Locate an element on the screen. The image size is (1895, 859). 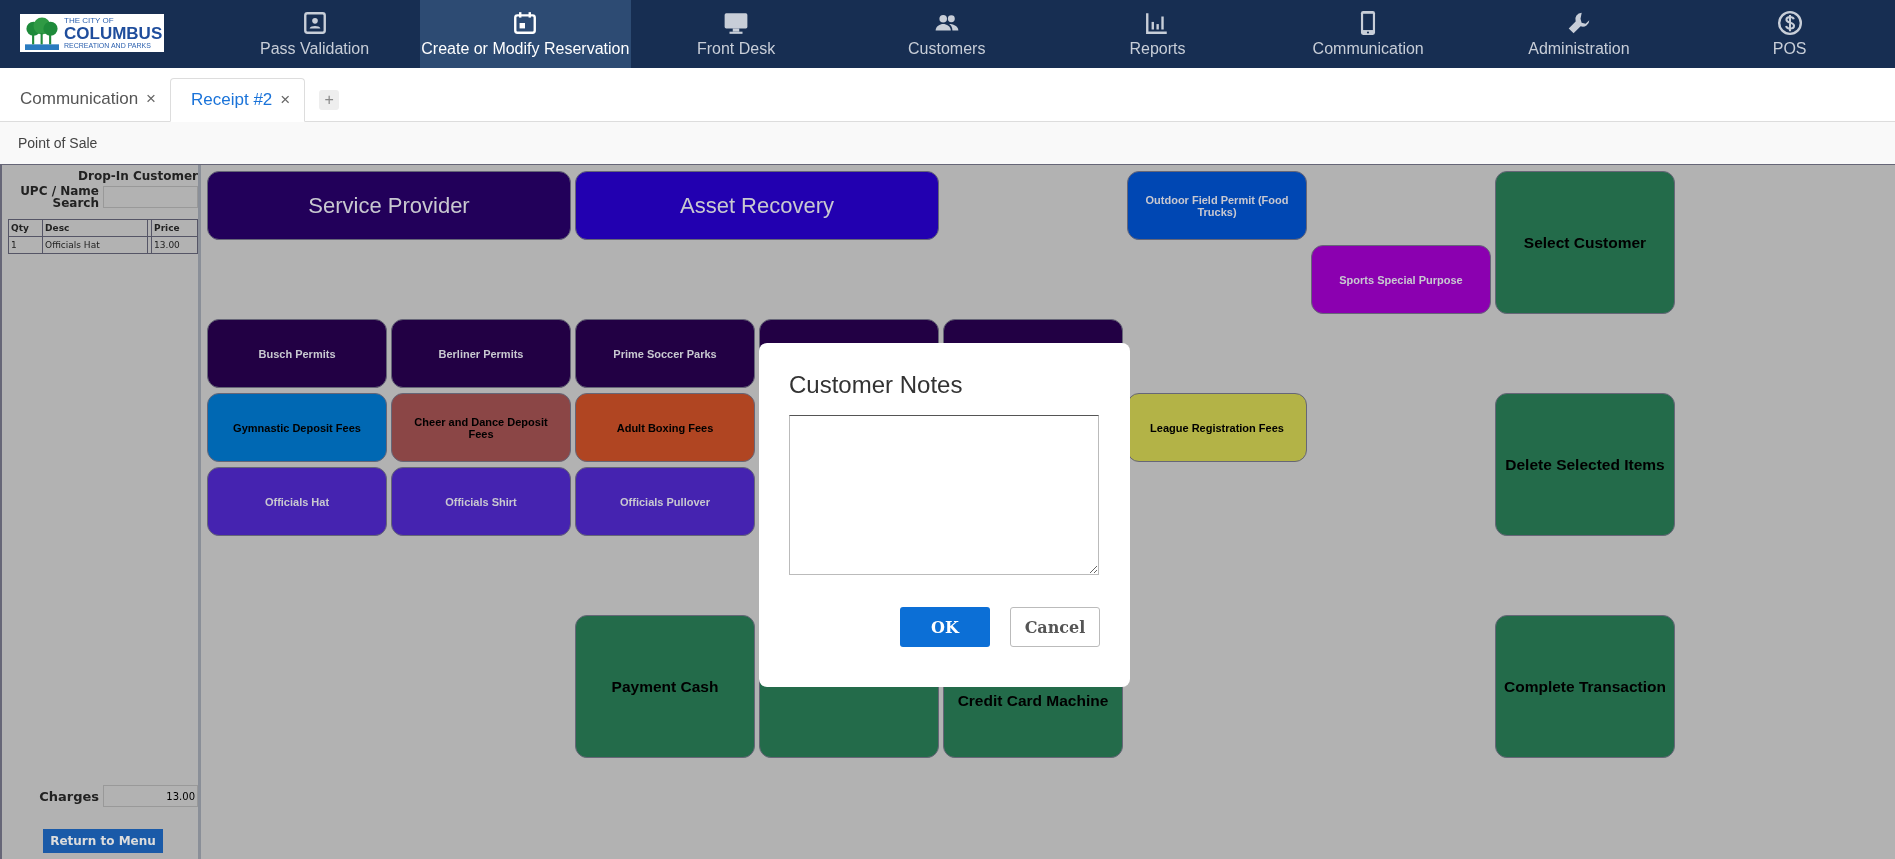
field-label: Charges is located at coordinates (68, 796).